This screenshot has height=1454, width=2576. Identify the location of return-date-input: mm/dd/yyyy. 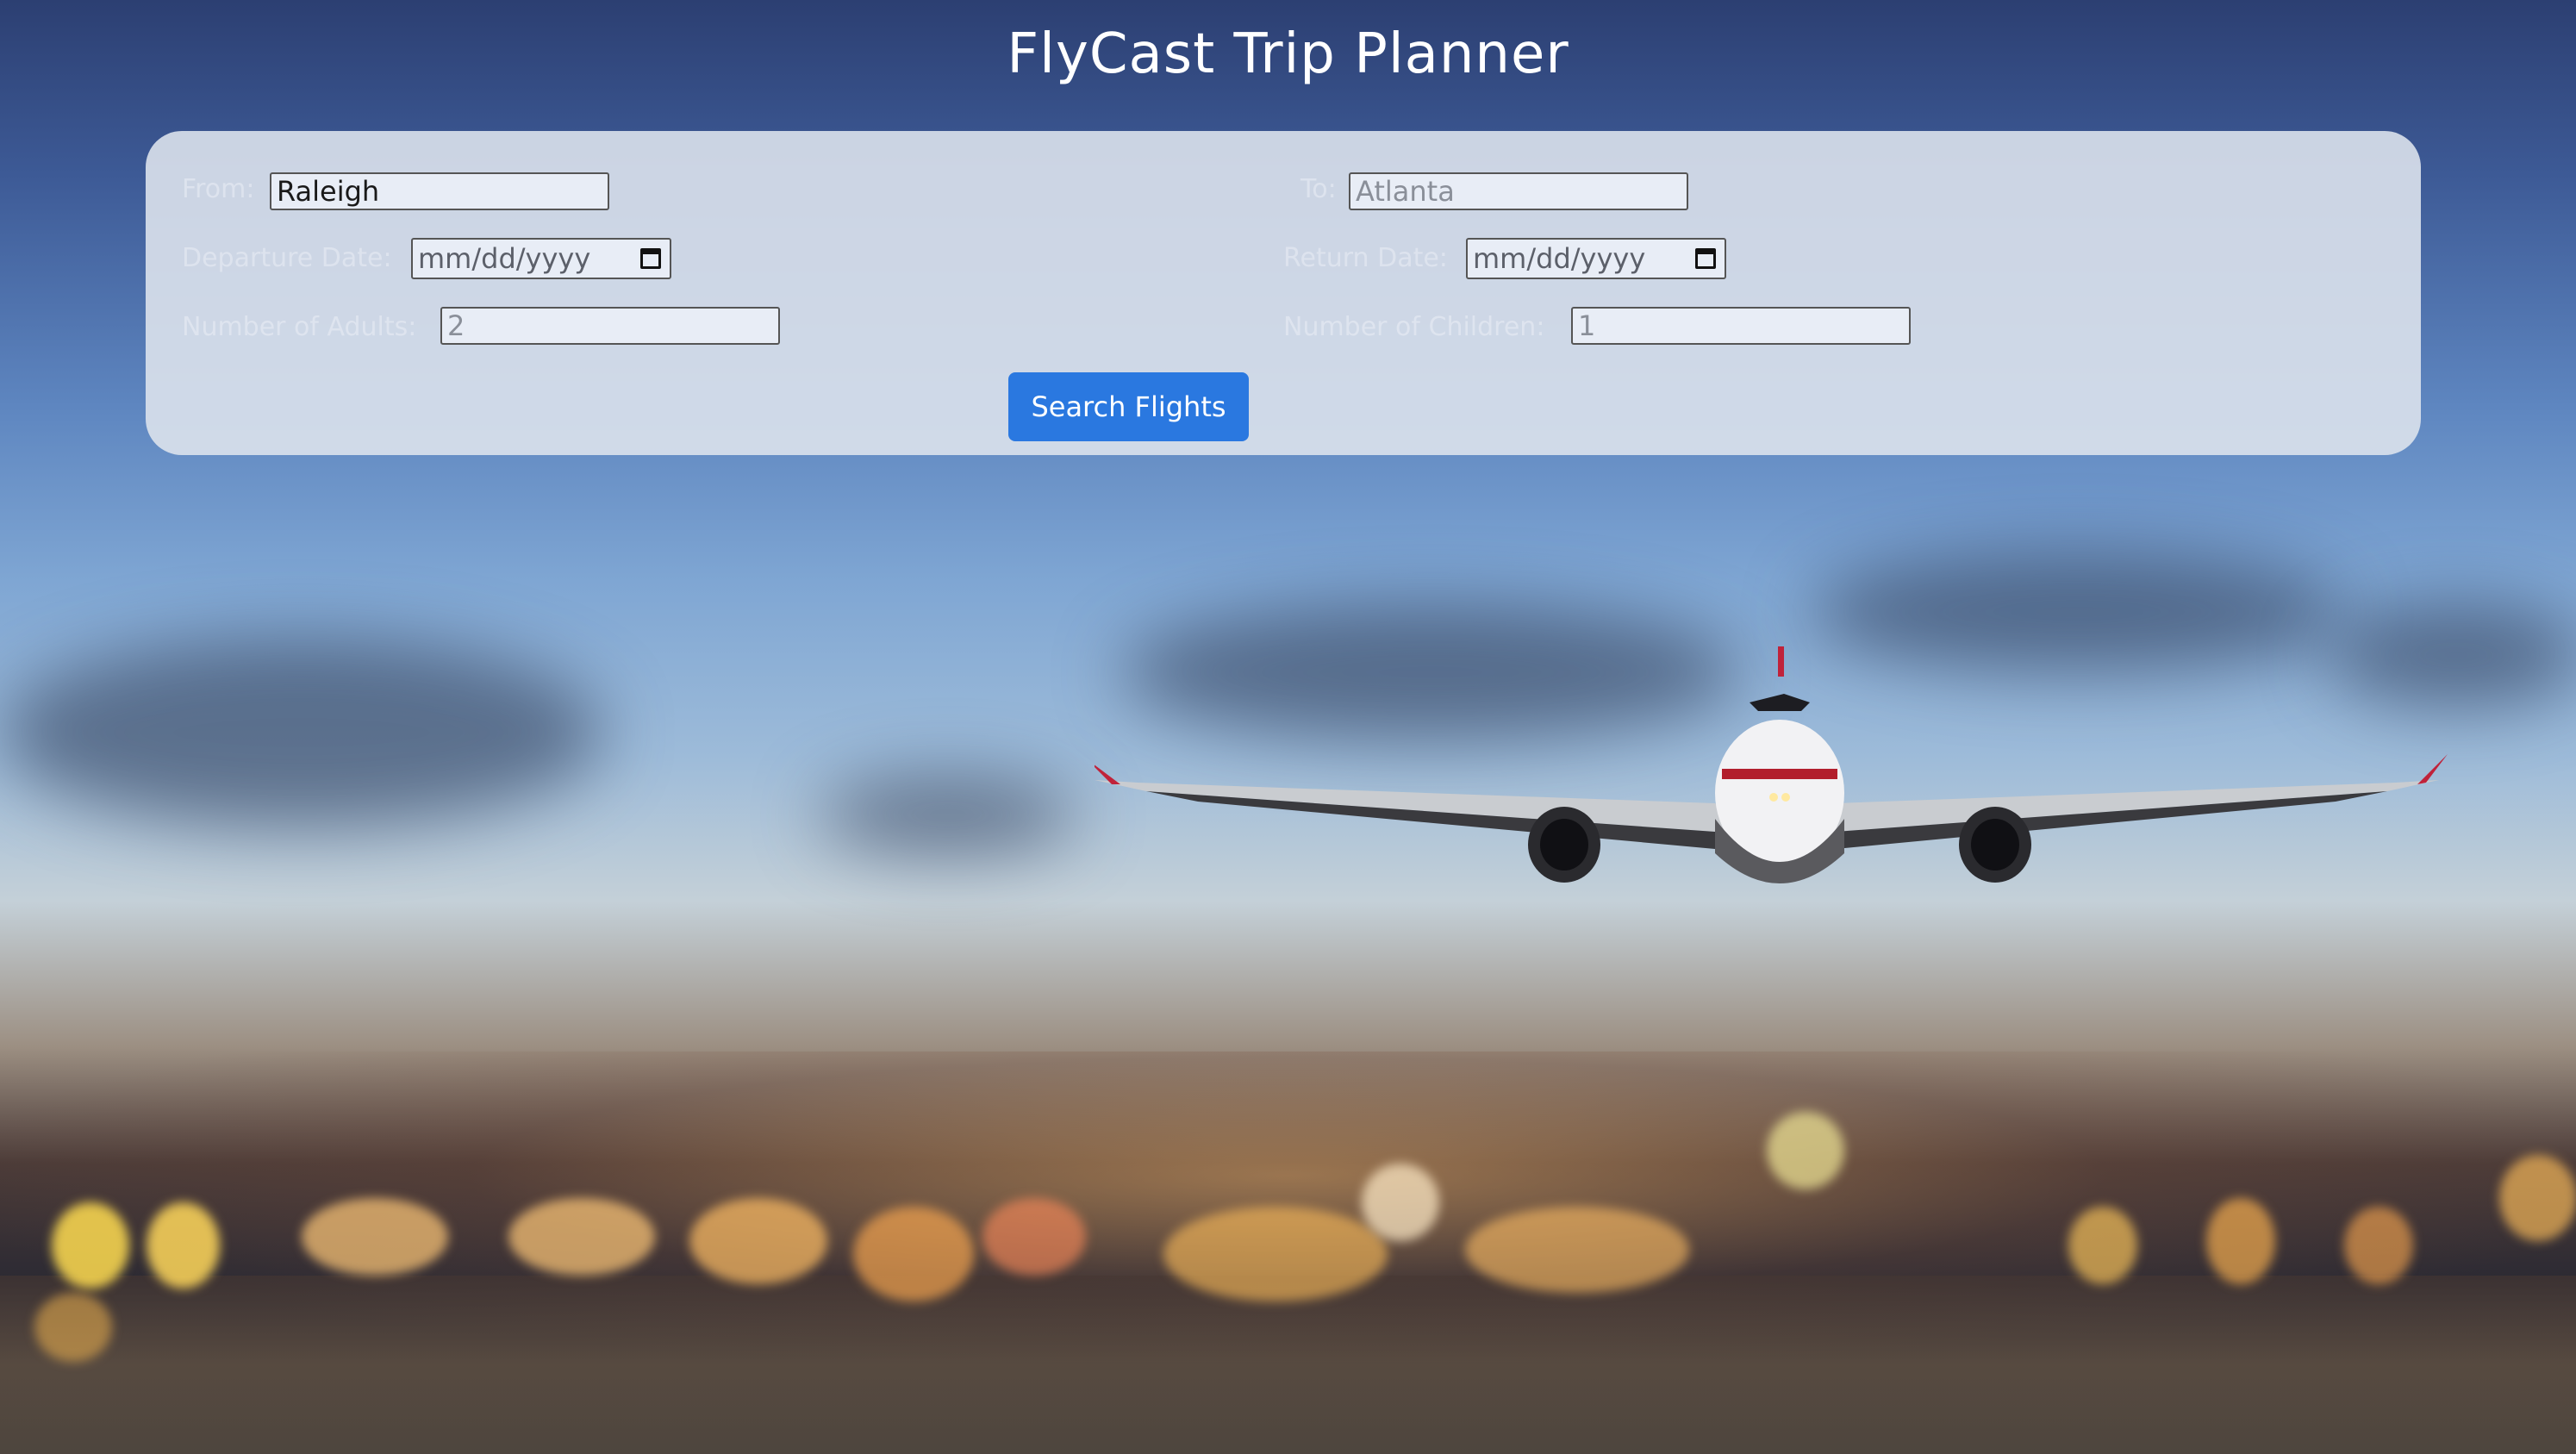
(1596, 258).